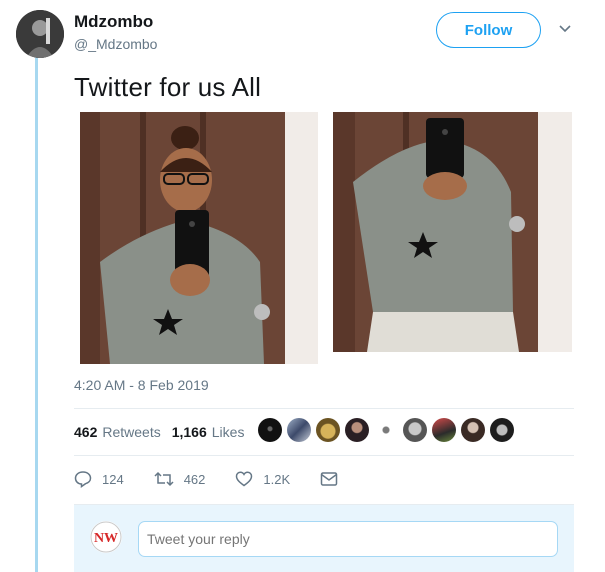  Describe the element at coordinates (348, 539) in the screenshot. I see `reply-input` at that location.